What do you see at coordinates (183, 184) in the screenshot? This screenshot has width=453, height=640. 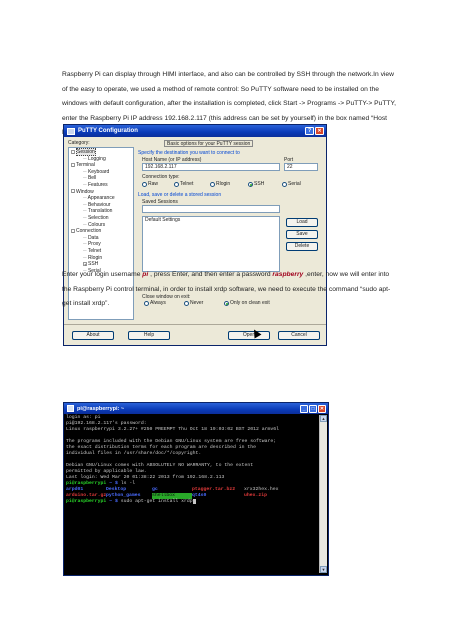 I see `radio-telnet: Telnet` at bounding box center [183, 184].